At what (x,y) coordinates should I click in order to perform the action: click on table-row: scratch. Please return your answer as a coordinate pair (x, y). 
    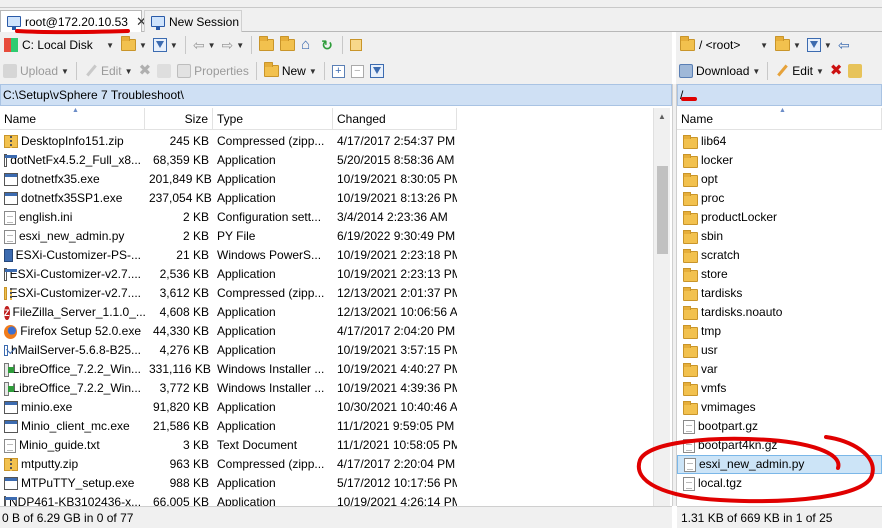
    Looking at the image, I should click on (779, 255).